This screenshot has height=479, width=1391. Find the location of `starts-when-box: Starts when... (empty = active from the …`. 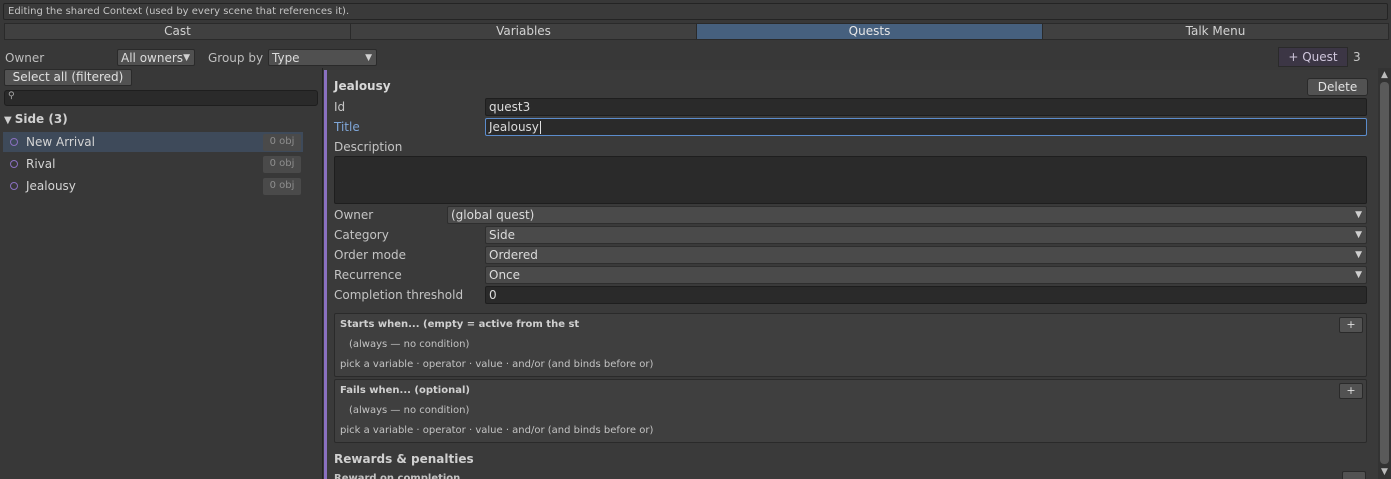

starts-when-box: Starts when... (empty = active from the … is located at coordinates (850, 345).